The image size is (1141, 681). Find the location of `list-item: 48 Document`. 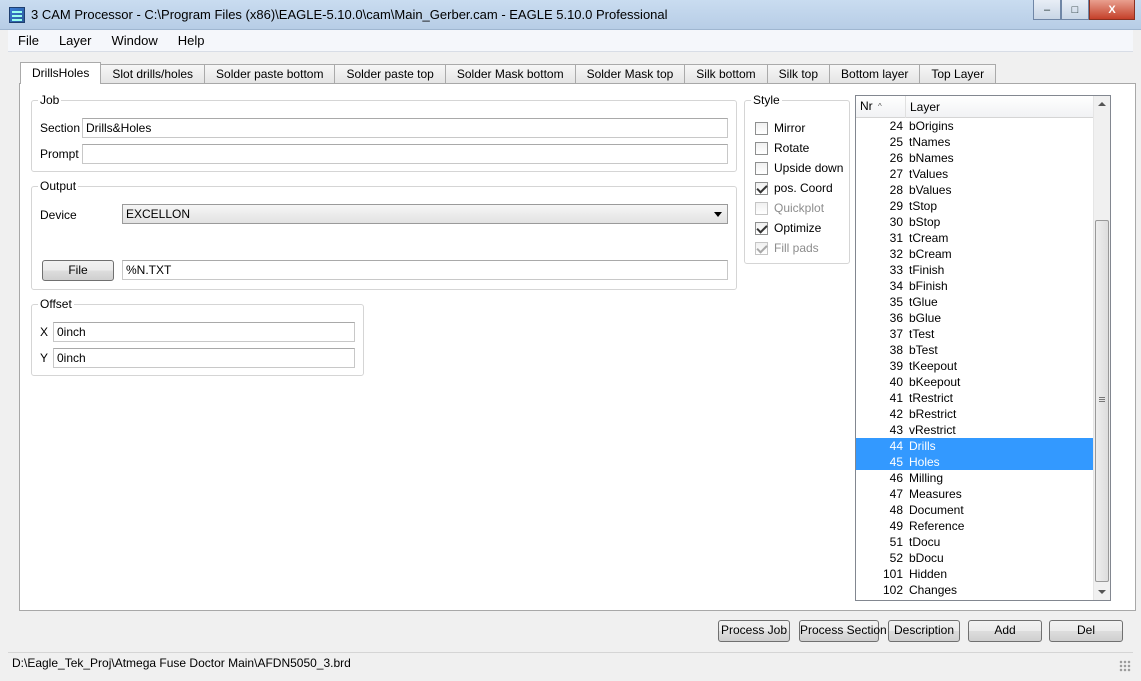

list-item: 48 Document is located at coordinates (975, 510).